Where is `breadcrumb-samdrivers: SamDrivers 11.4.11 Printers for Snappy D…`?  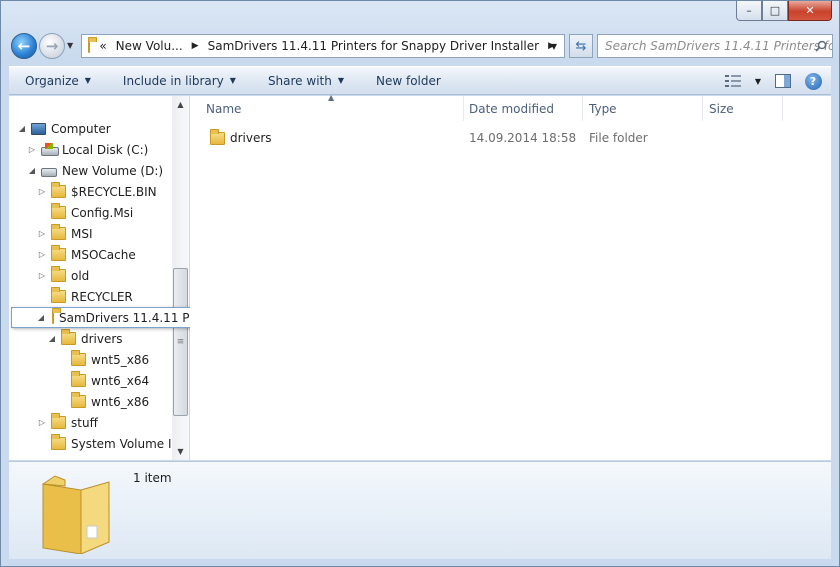 breadcrumb-samdrivers: SamDrivers 11.4.11 Printers for Snappy D… is located at coordinates (373, 46).